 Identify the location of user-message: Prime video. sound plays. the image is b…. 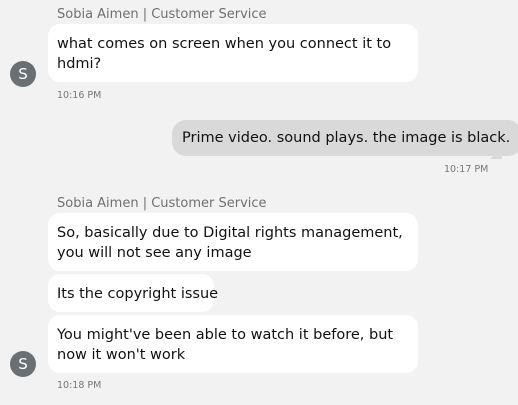
(345, 138).